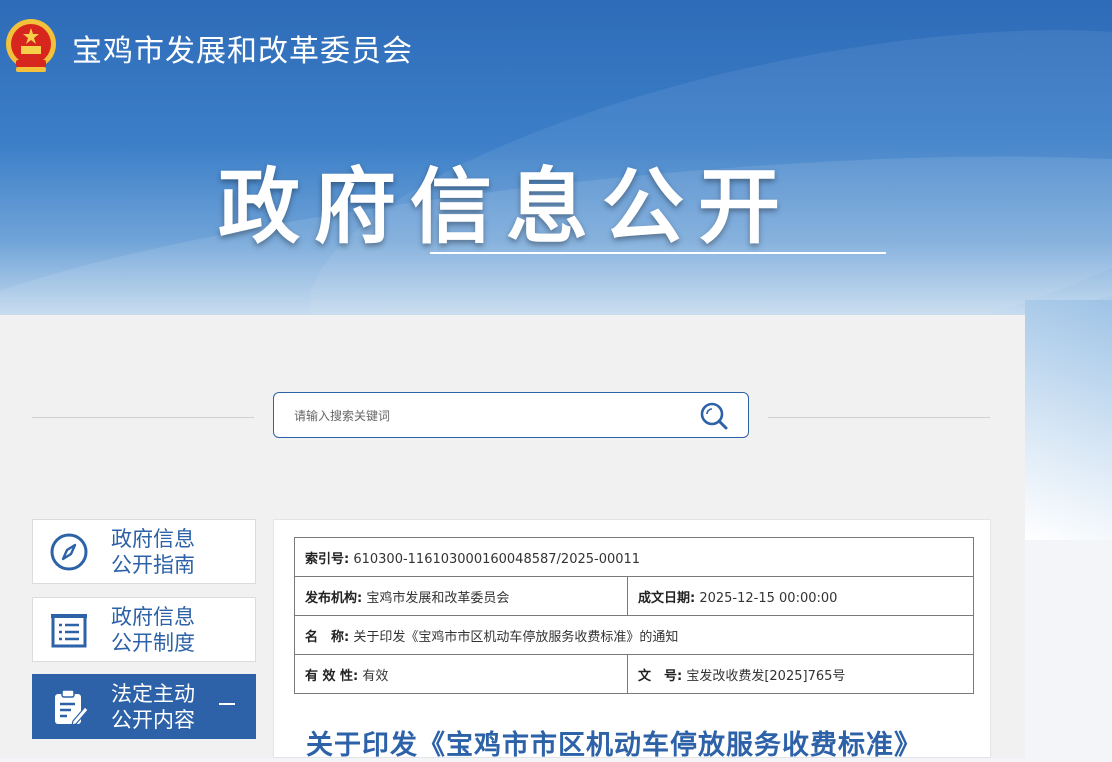  What do you see at coordinates (153, 630) in the screenshot?
I see `sidebar-item-label: 政府信息 公开制度` at bounding box center [153, 630].